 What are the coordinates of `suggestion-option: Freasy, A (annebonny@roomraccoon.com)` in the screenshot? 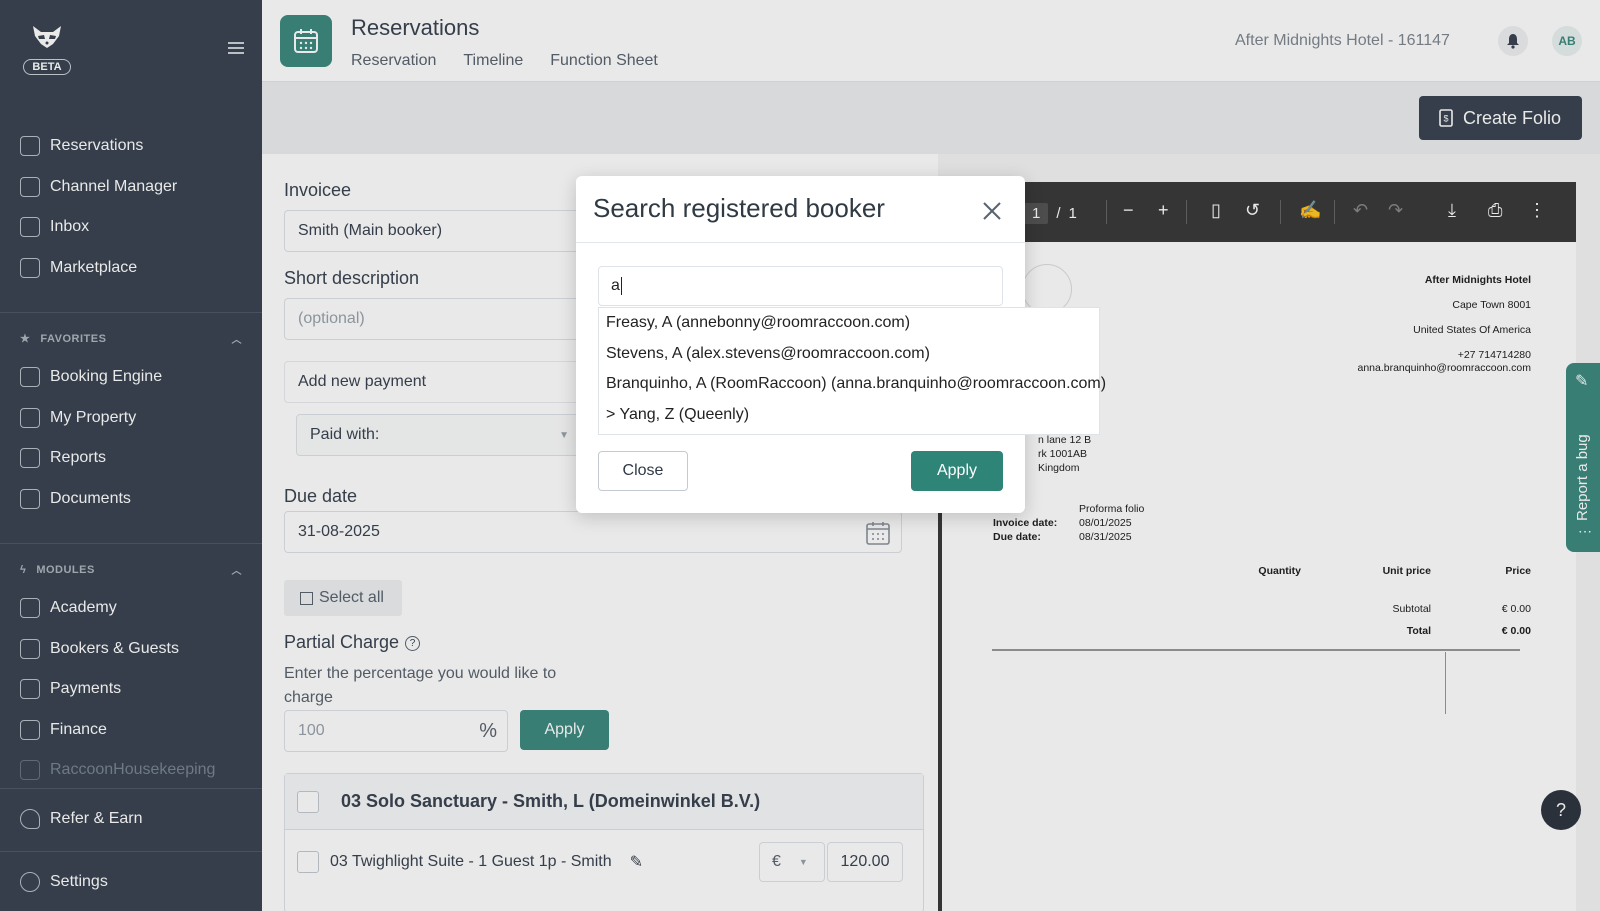 It's located at (849, 323).